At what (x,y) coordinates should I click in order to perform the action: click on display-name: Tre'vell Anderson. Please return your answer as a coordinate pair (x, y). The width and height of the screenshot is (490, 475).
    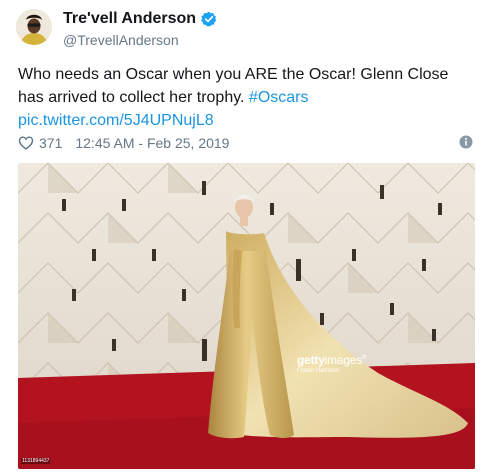
    Looking at the image, I should click on (129, 19).